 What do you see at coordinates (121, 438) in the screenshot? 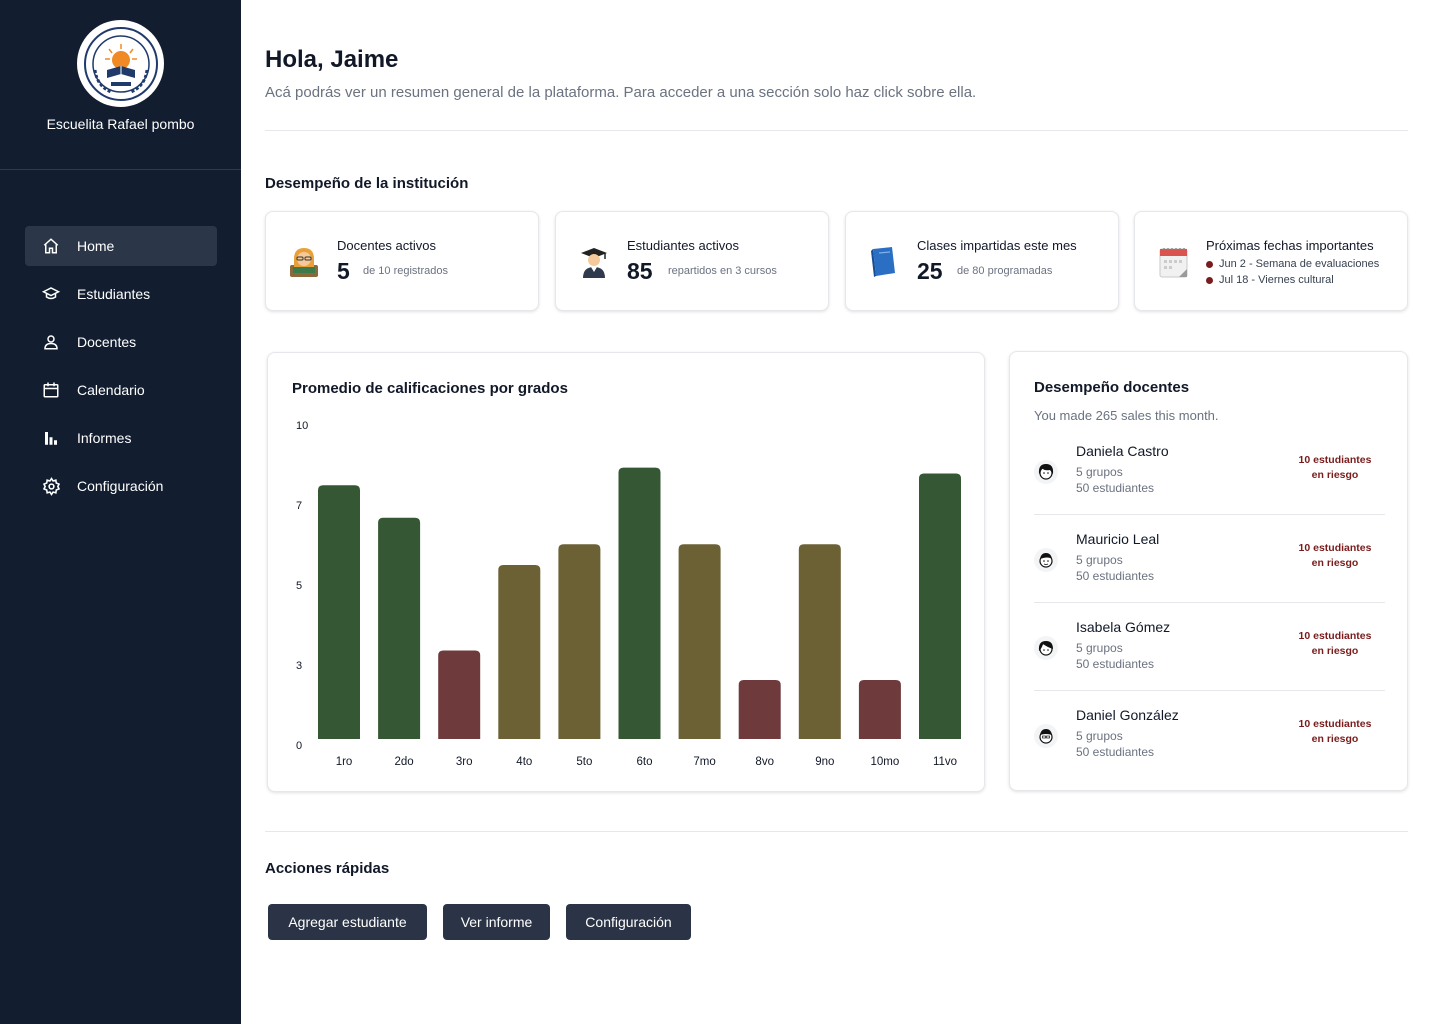
I see `sidebar-item-informes: Informes` at bounding box center [121, 438].